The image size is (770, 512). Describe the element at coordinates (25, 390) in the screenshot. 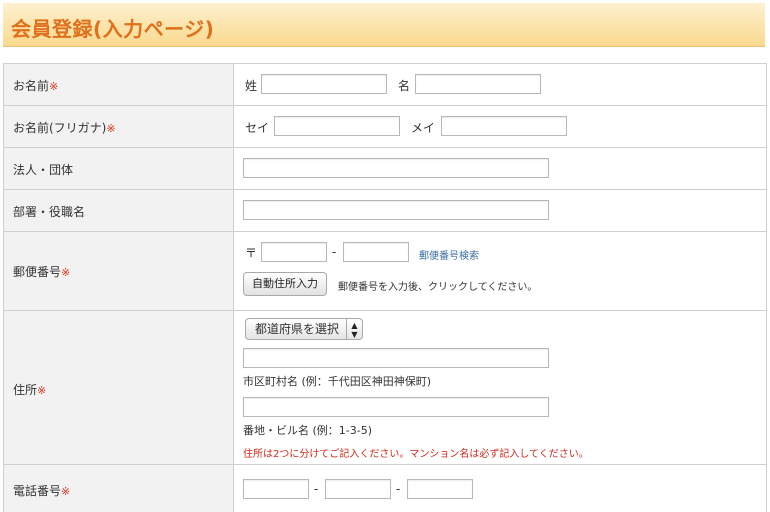

I see `address-label: 住所` at that location.